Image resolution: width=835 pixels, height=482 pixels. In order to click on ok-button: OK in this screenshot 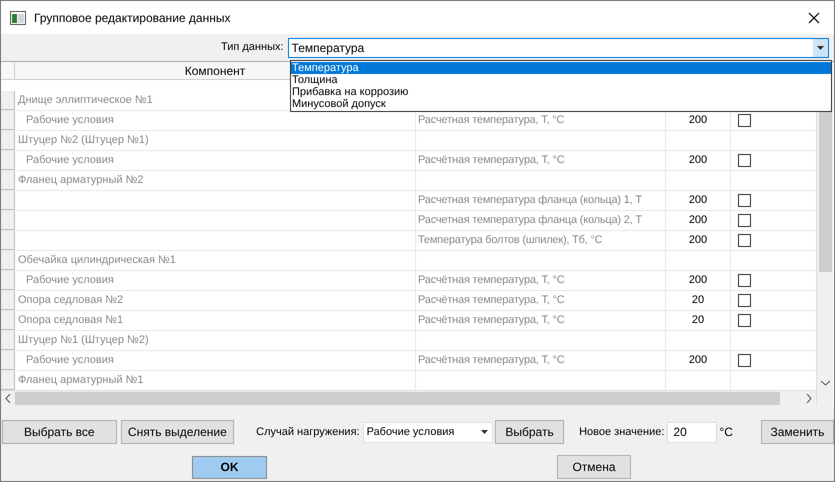, I will do `click(229, 467)`.